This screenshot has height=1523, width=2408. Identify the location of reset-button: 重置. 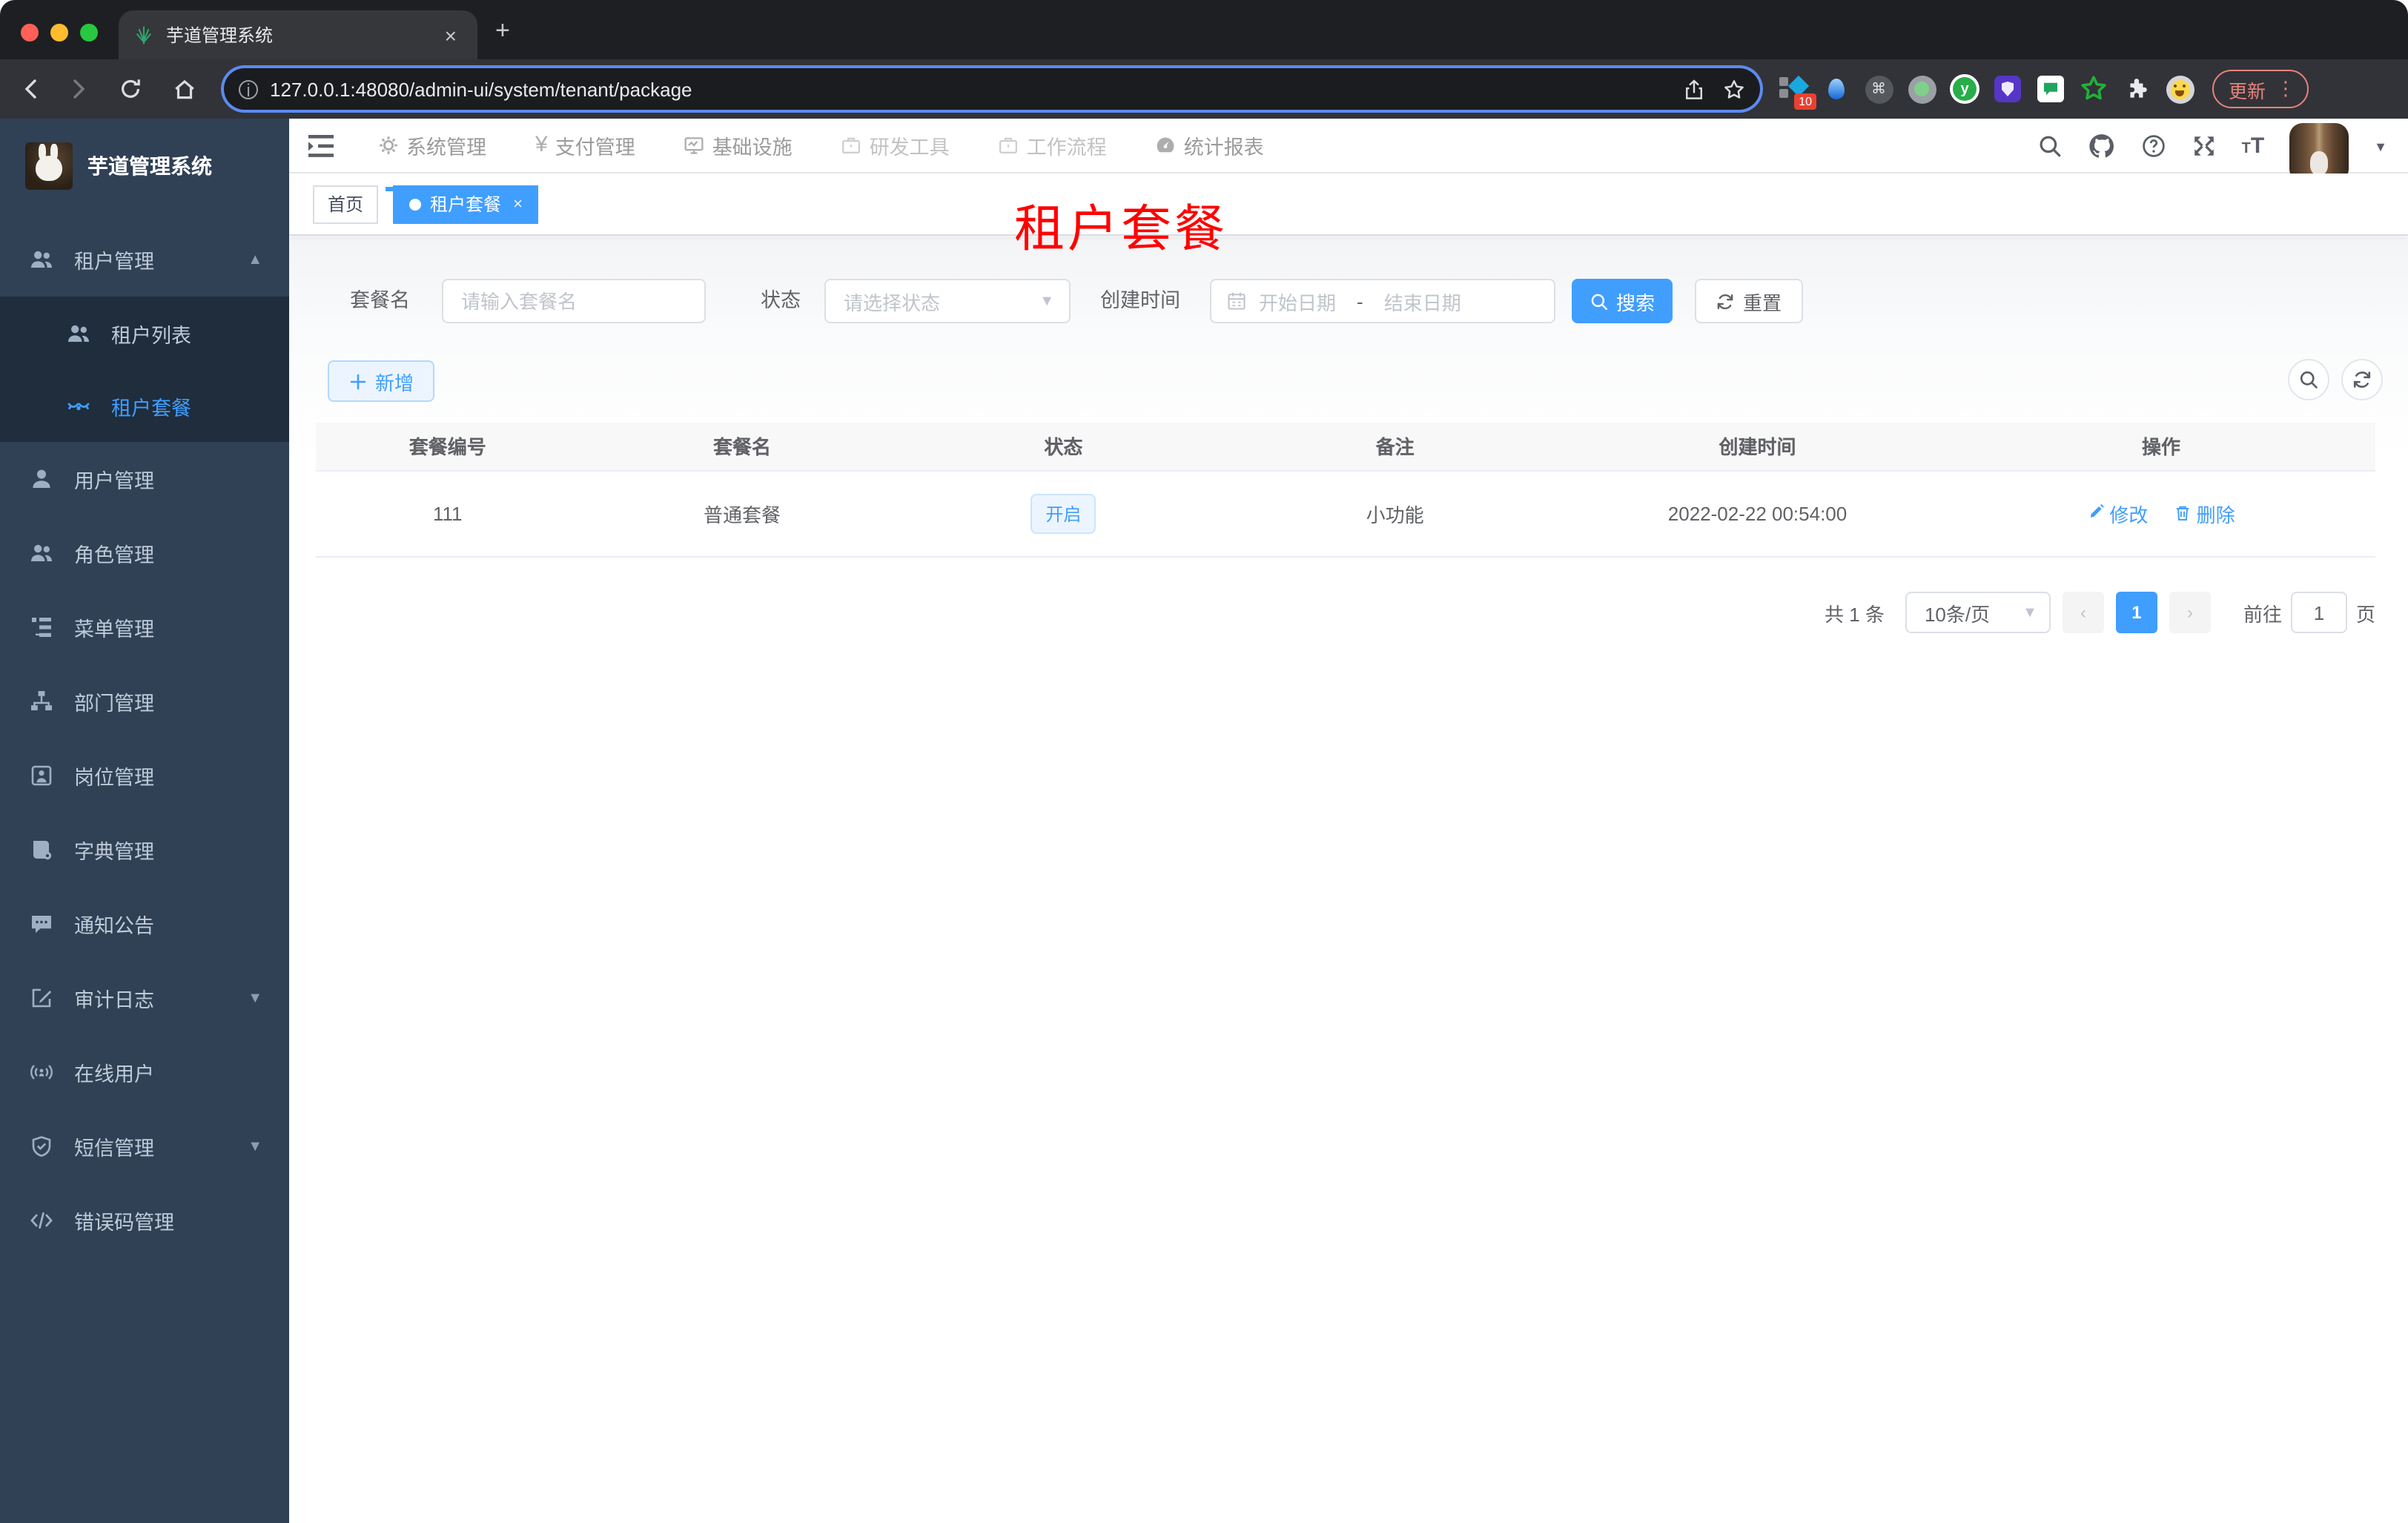
(1749, 301).